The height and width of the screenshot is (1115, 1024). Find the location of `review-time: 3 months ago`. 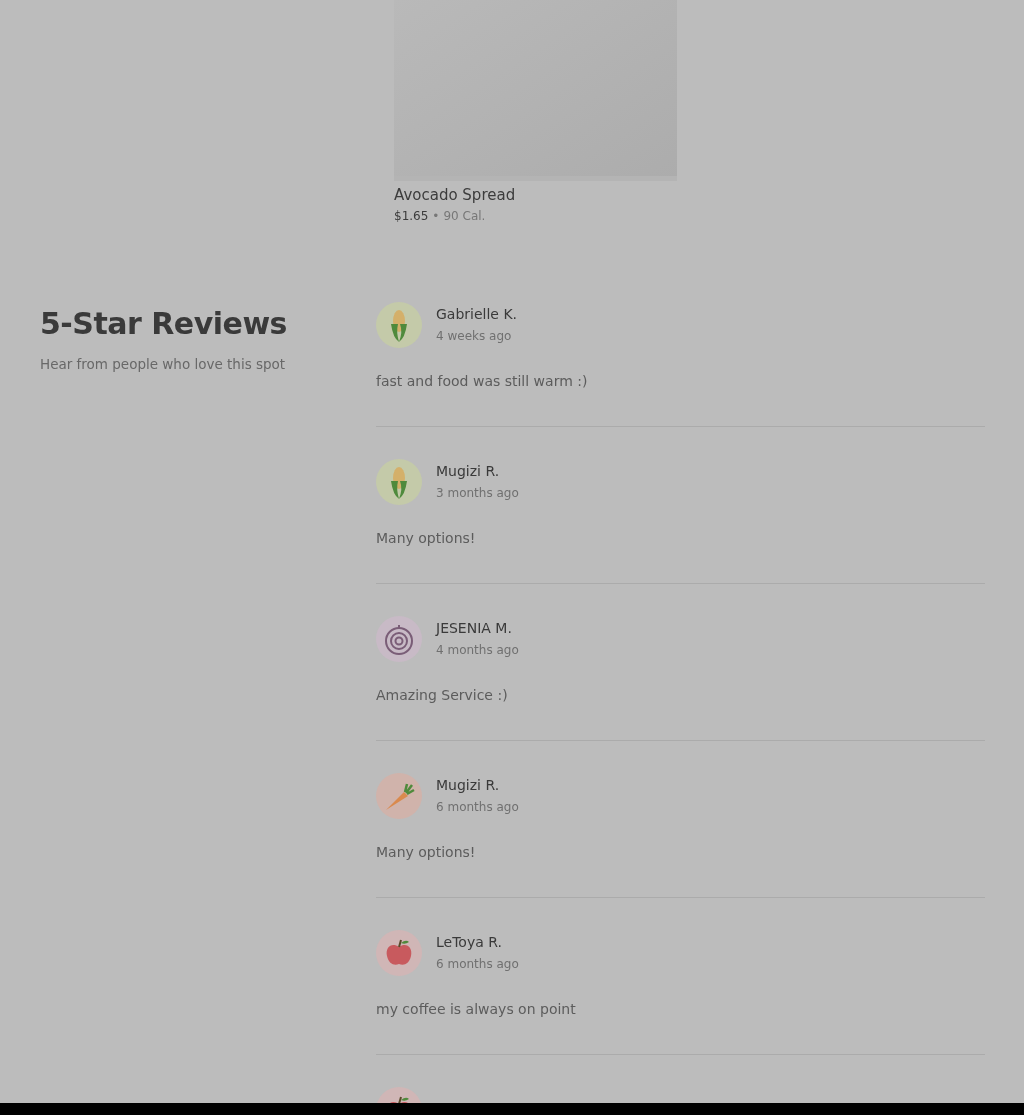

review-time: 3 months ago is located at coordinates (477, 493).